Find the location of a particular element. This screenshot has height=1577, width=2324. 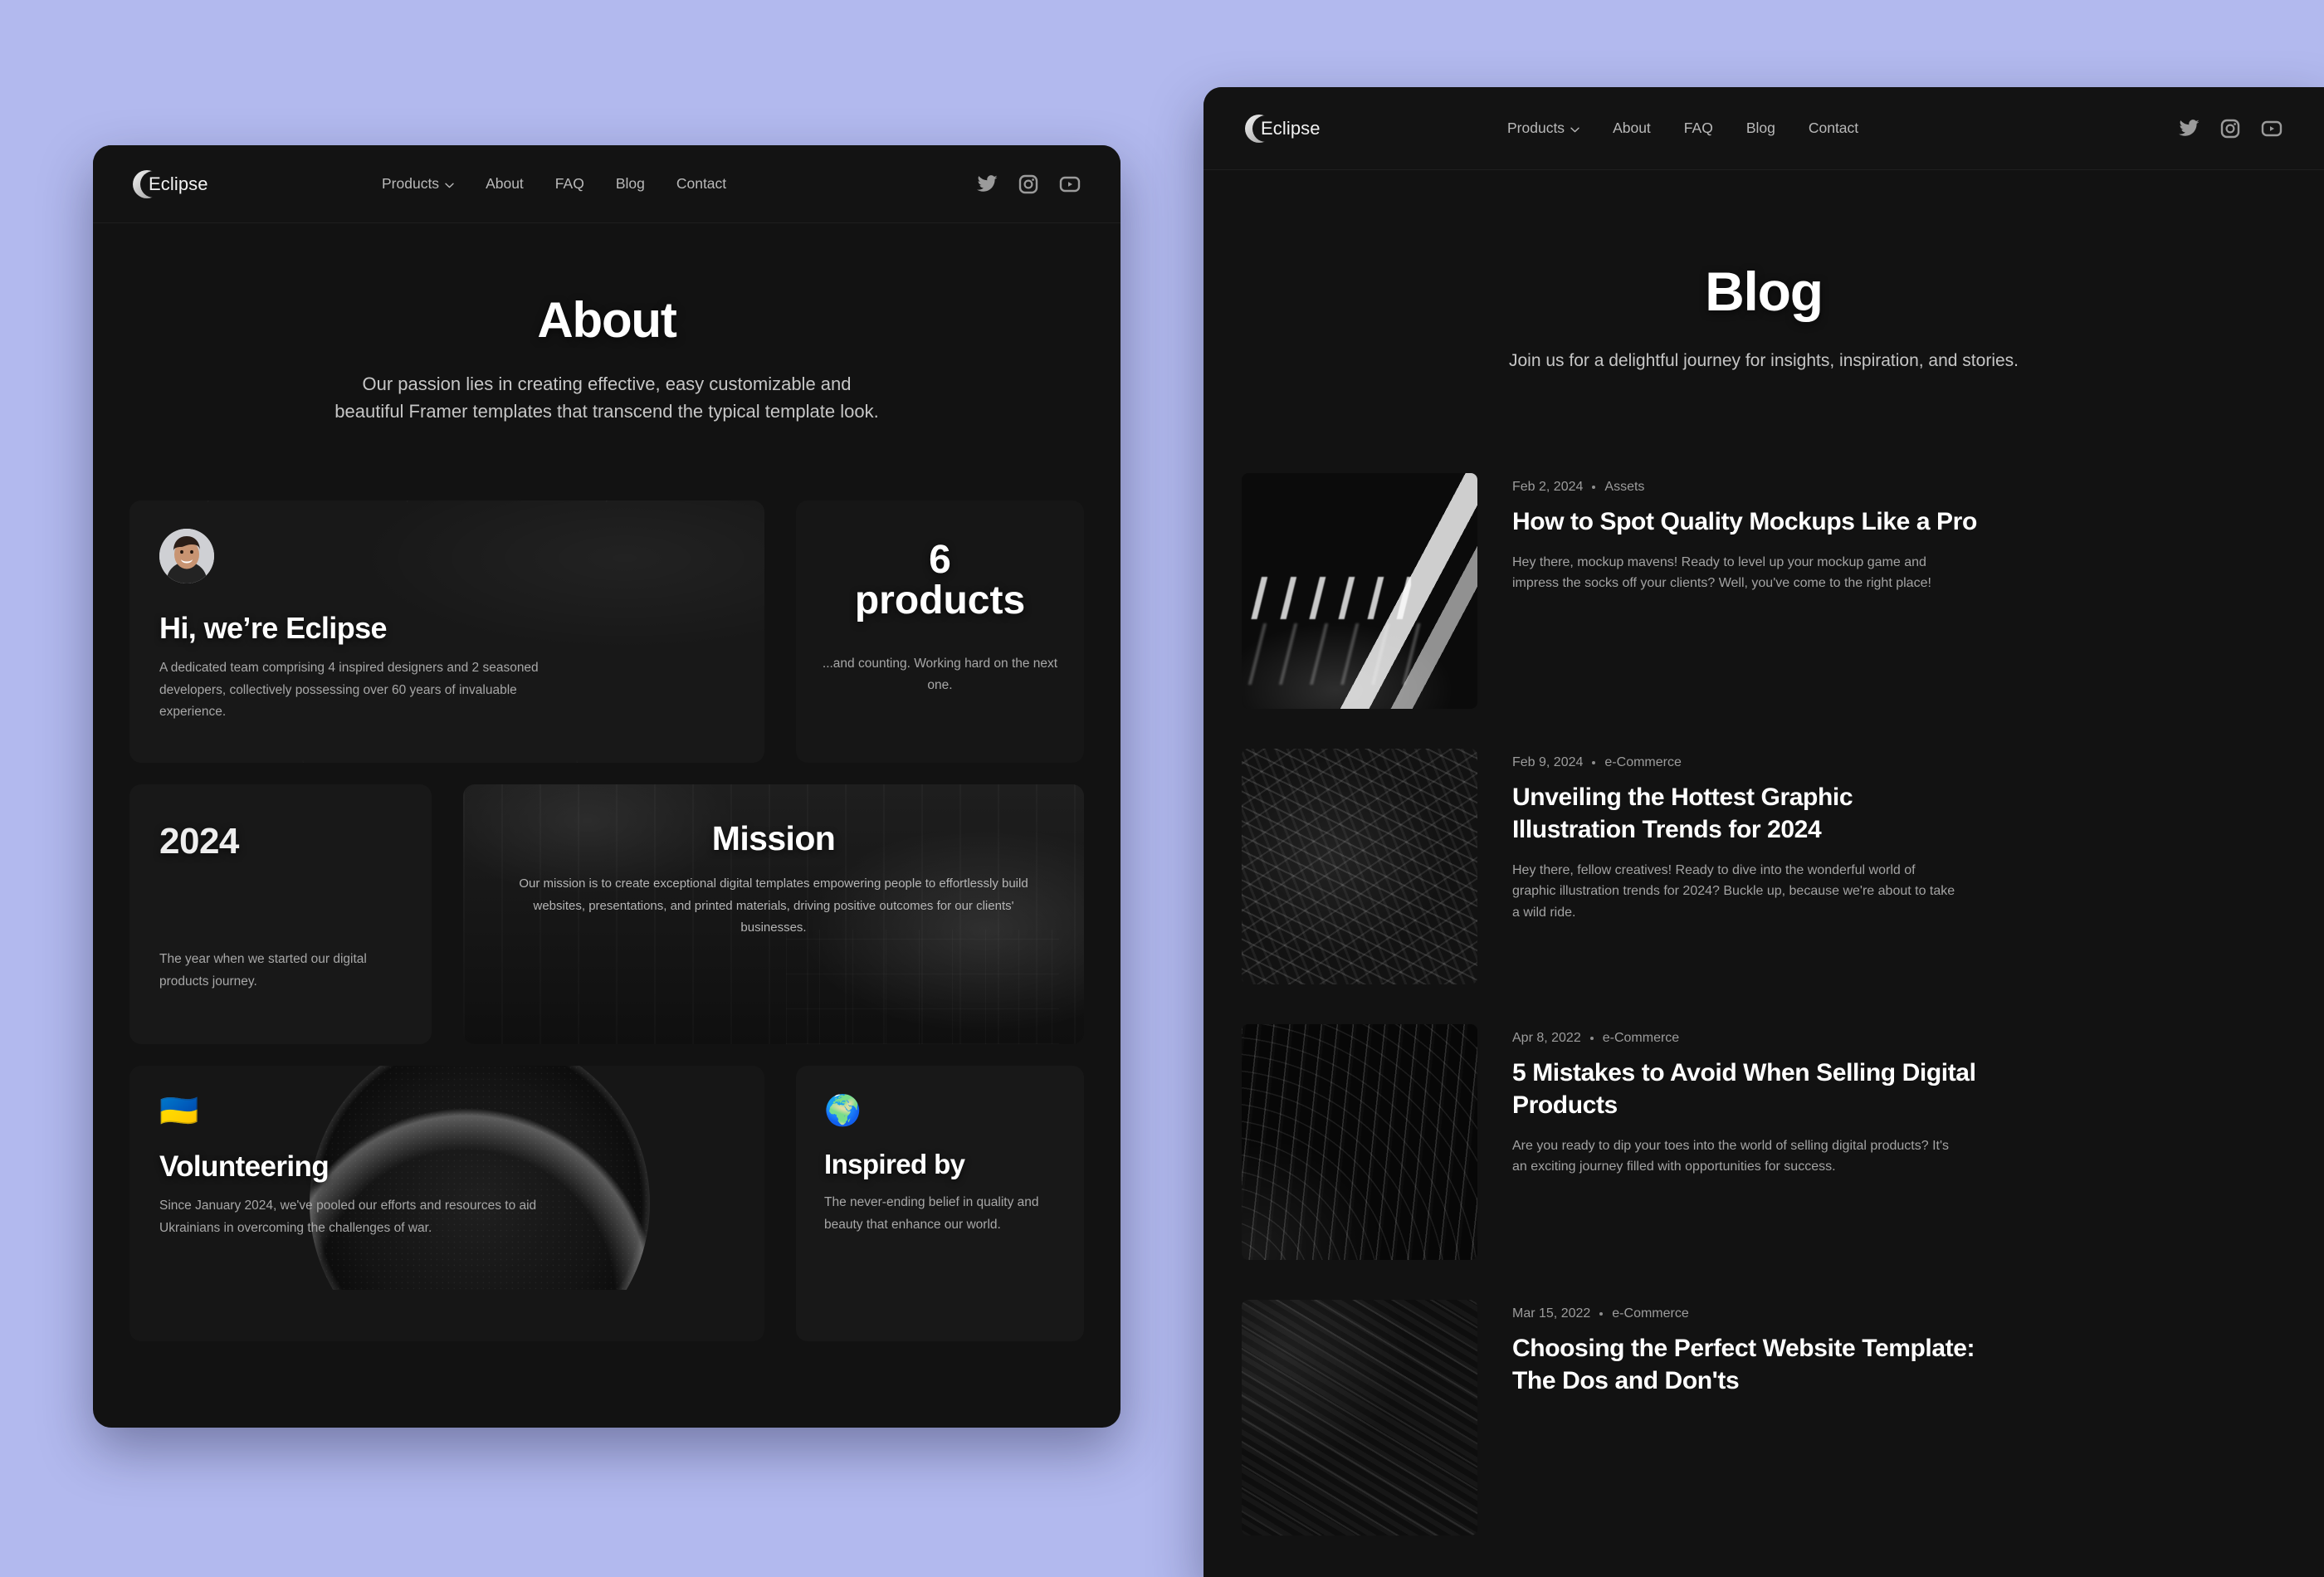

blog-post-date: Apr 8, 2022 is located at coordinates (1546, 1037).